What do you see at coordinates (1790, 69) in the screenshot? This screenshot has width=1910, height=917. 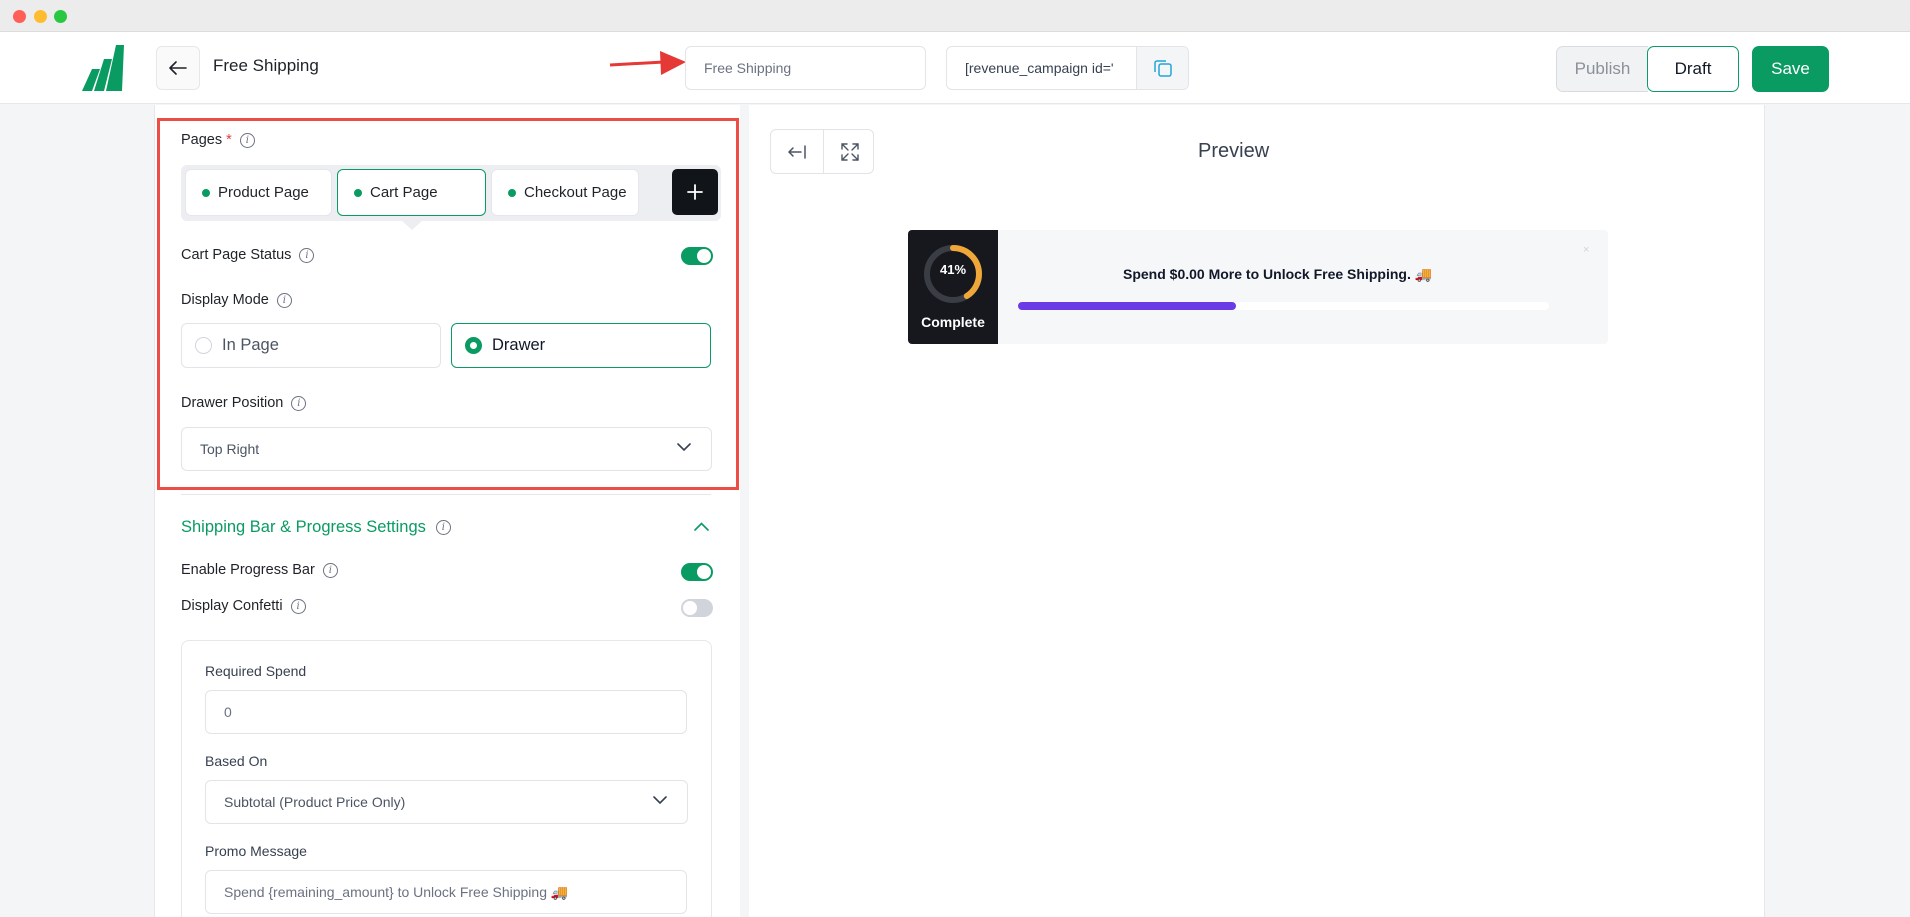 I see `save-button: Save` at bounding box center [1790, 69].